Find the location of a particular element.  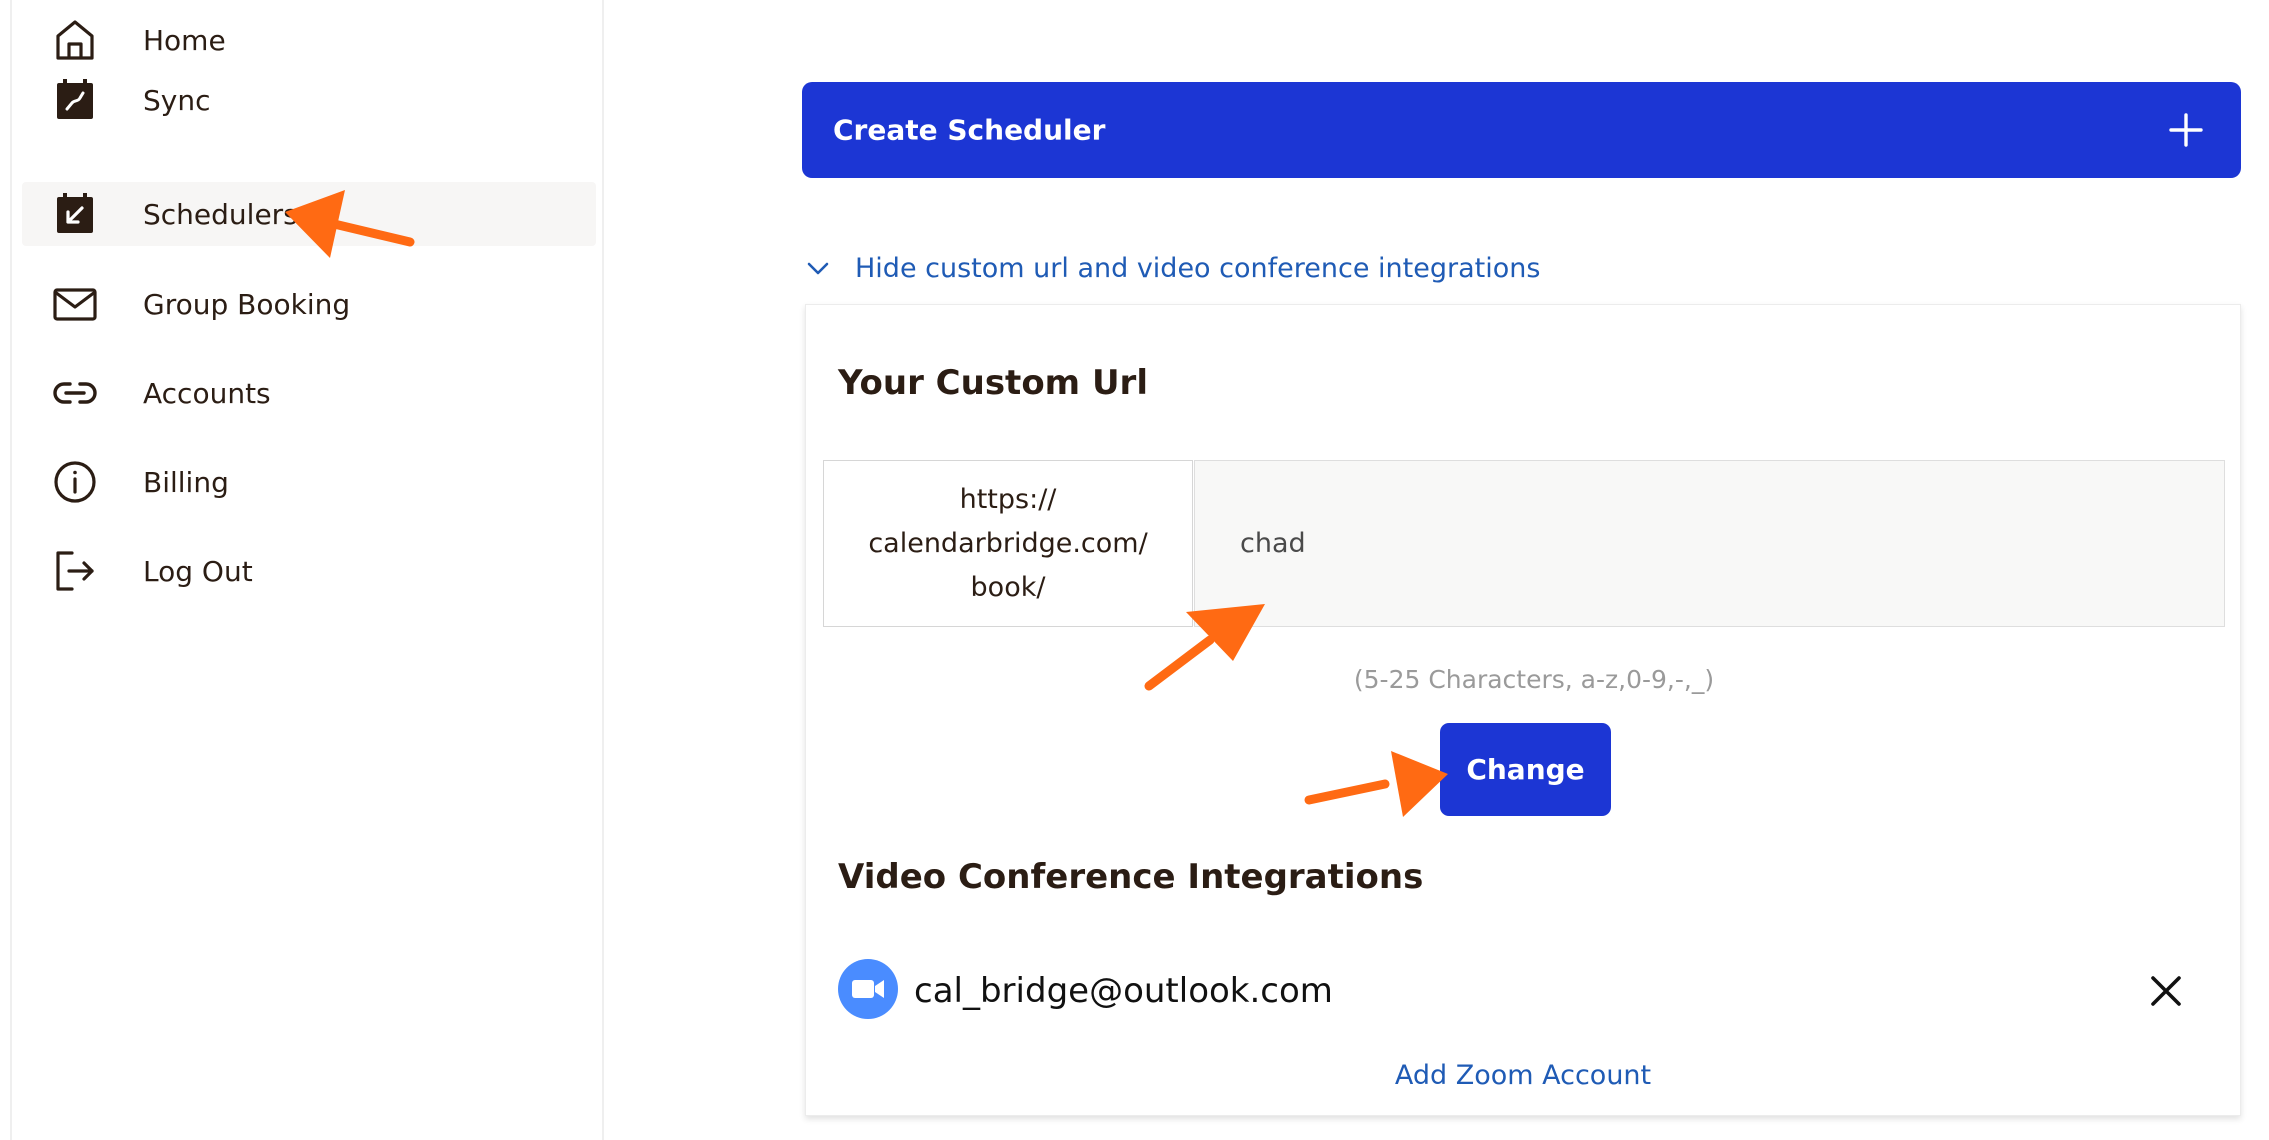

custom-url-input is located at coordinates (1709, 543).